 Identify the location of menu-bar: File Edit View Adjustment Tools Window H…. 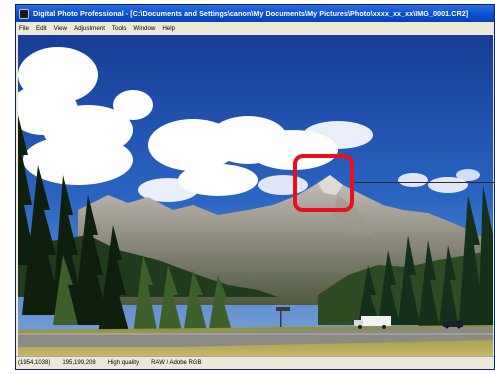
(255, 28).